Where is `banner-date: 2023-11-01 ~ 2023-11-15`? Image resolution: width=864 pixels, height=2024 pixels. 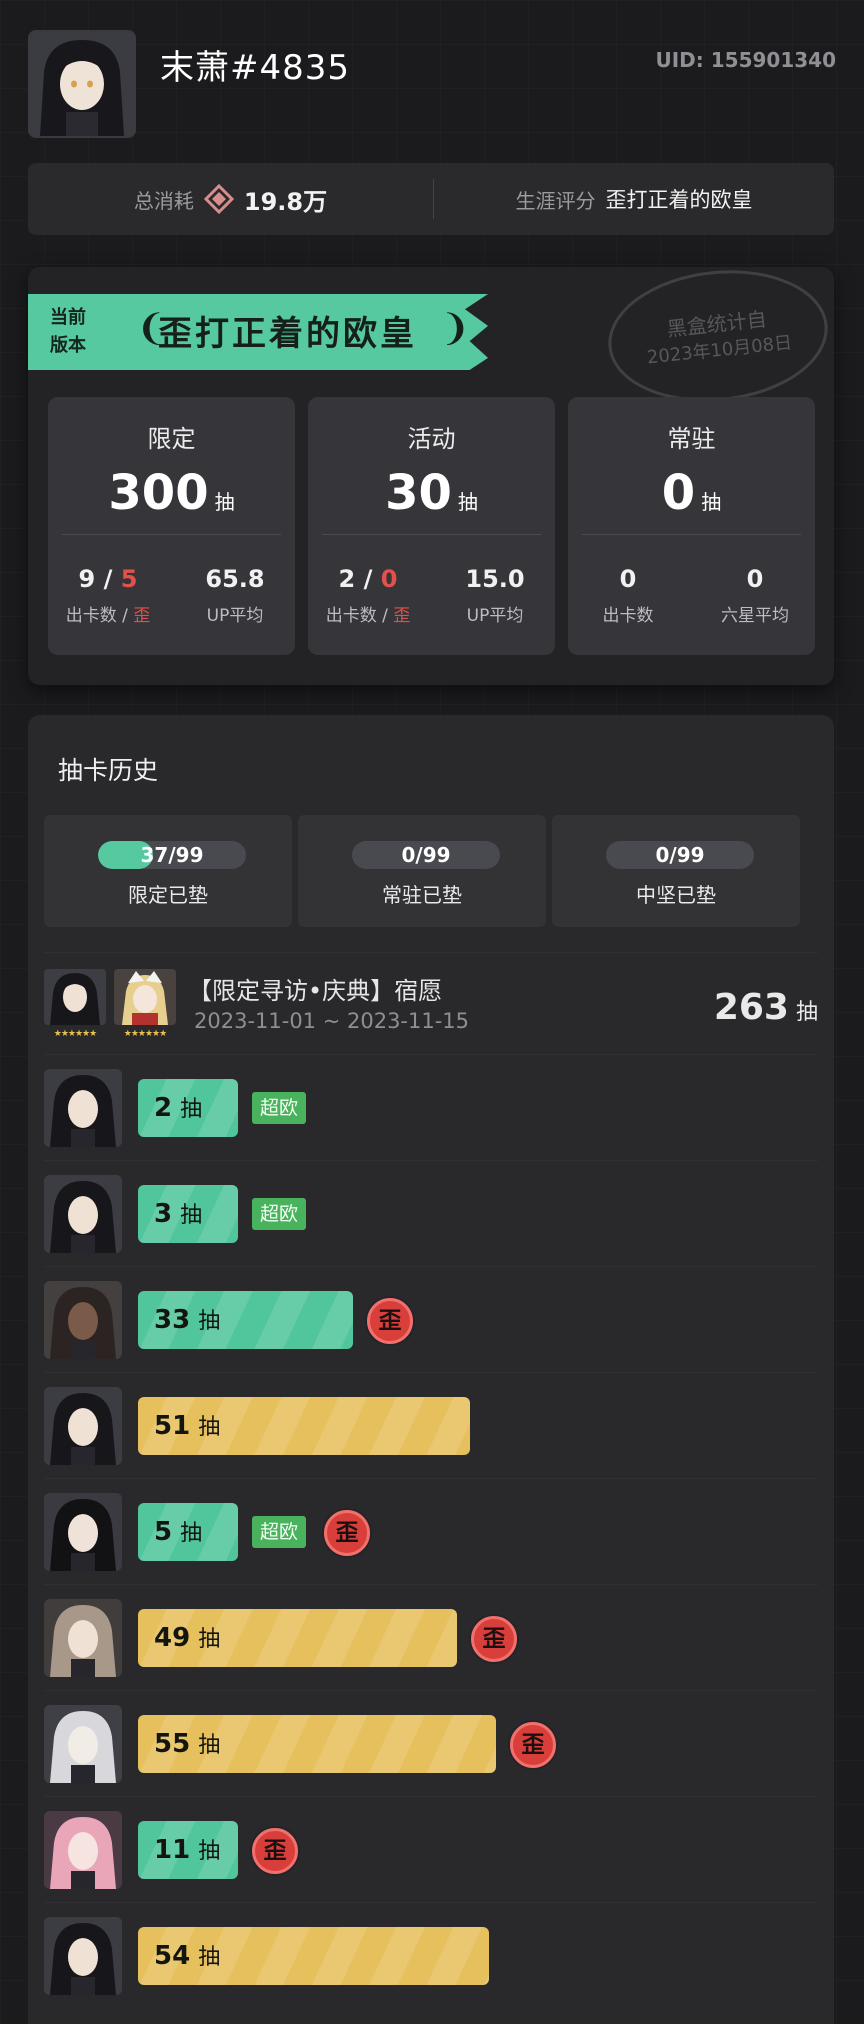
banner-date: 2023-11-01 ~ 2023-11-15 is located at coordinates (332, 1021).